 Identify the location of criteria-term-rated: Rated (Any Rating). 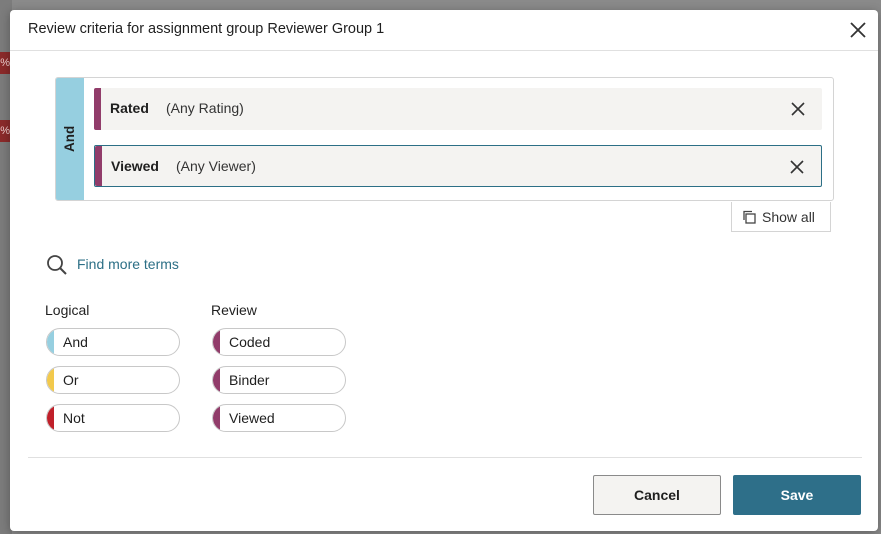
(458, 109).